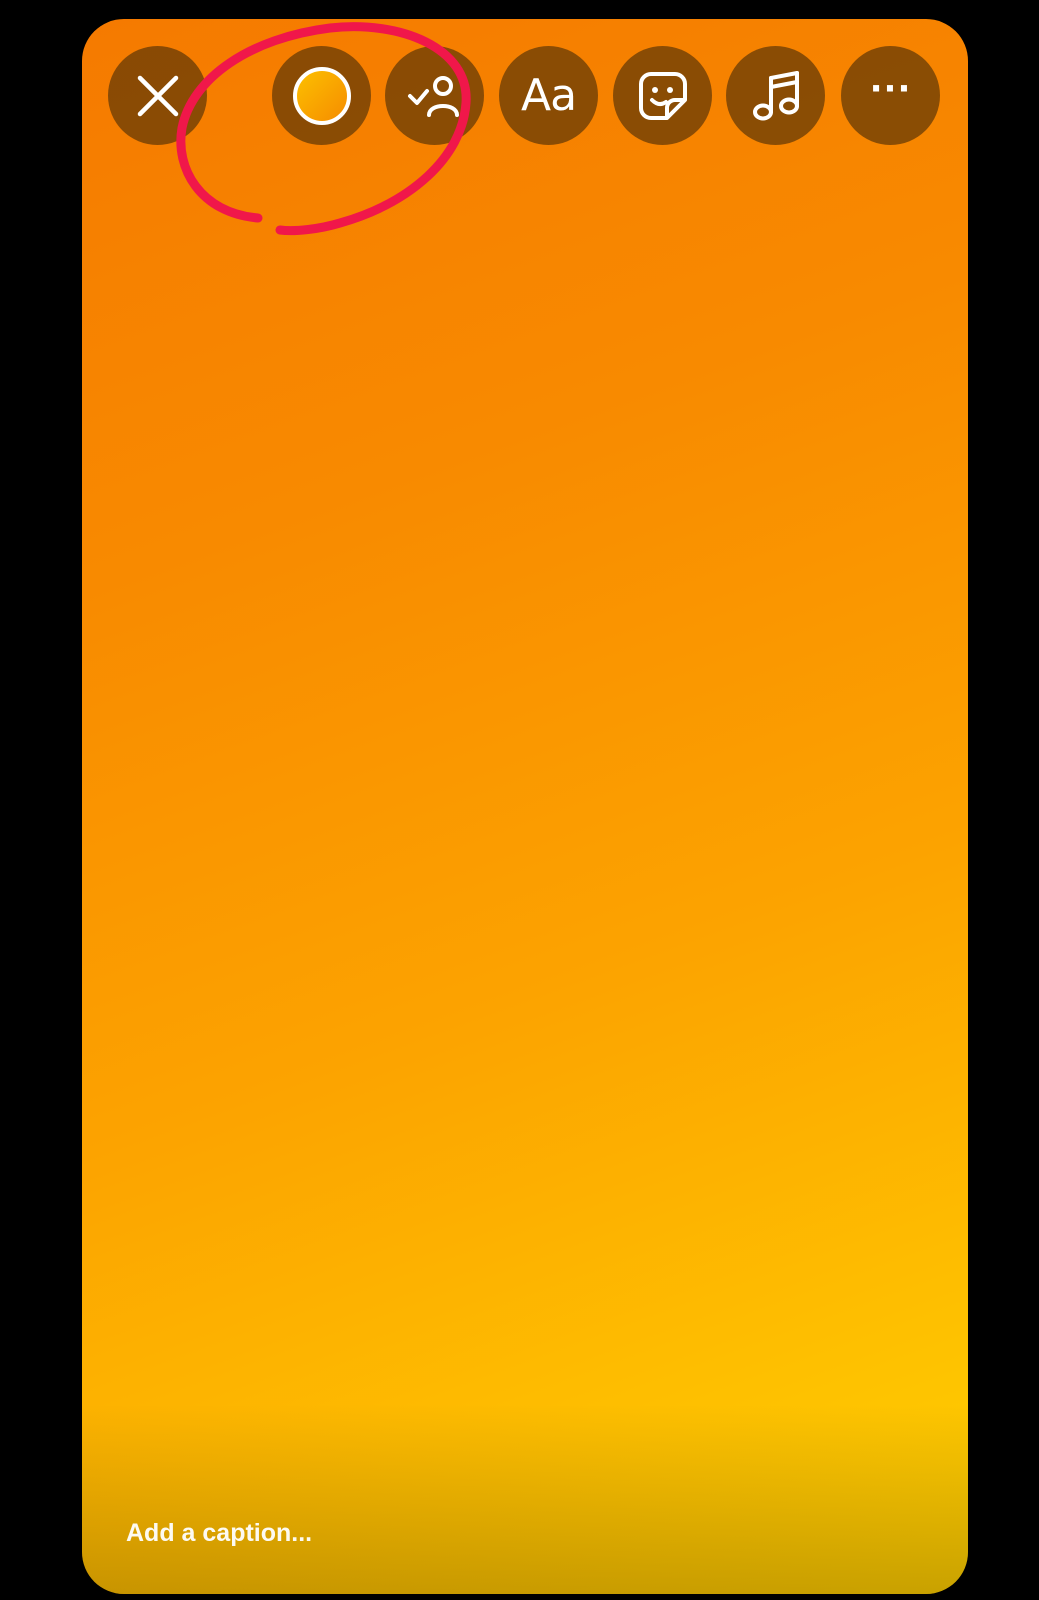 This screenshot has width=1039, height=1600. I want to click on close-icon, so click(157, 95).